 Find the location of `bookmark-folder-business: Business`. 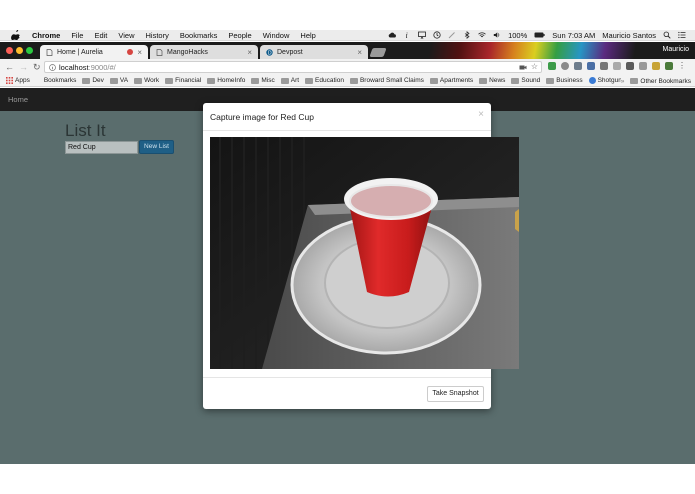

bookmark-folder-business: Business is located at coordinates (564, 80).